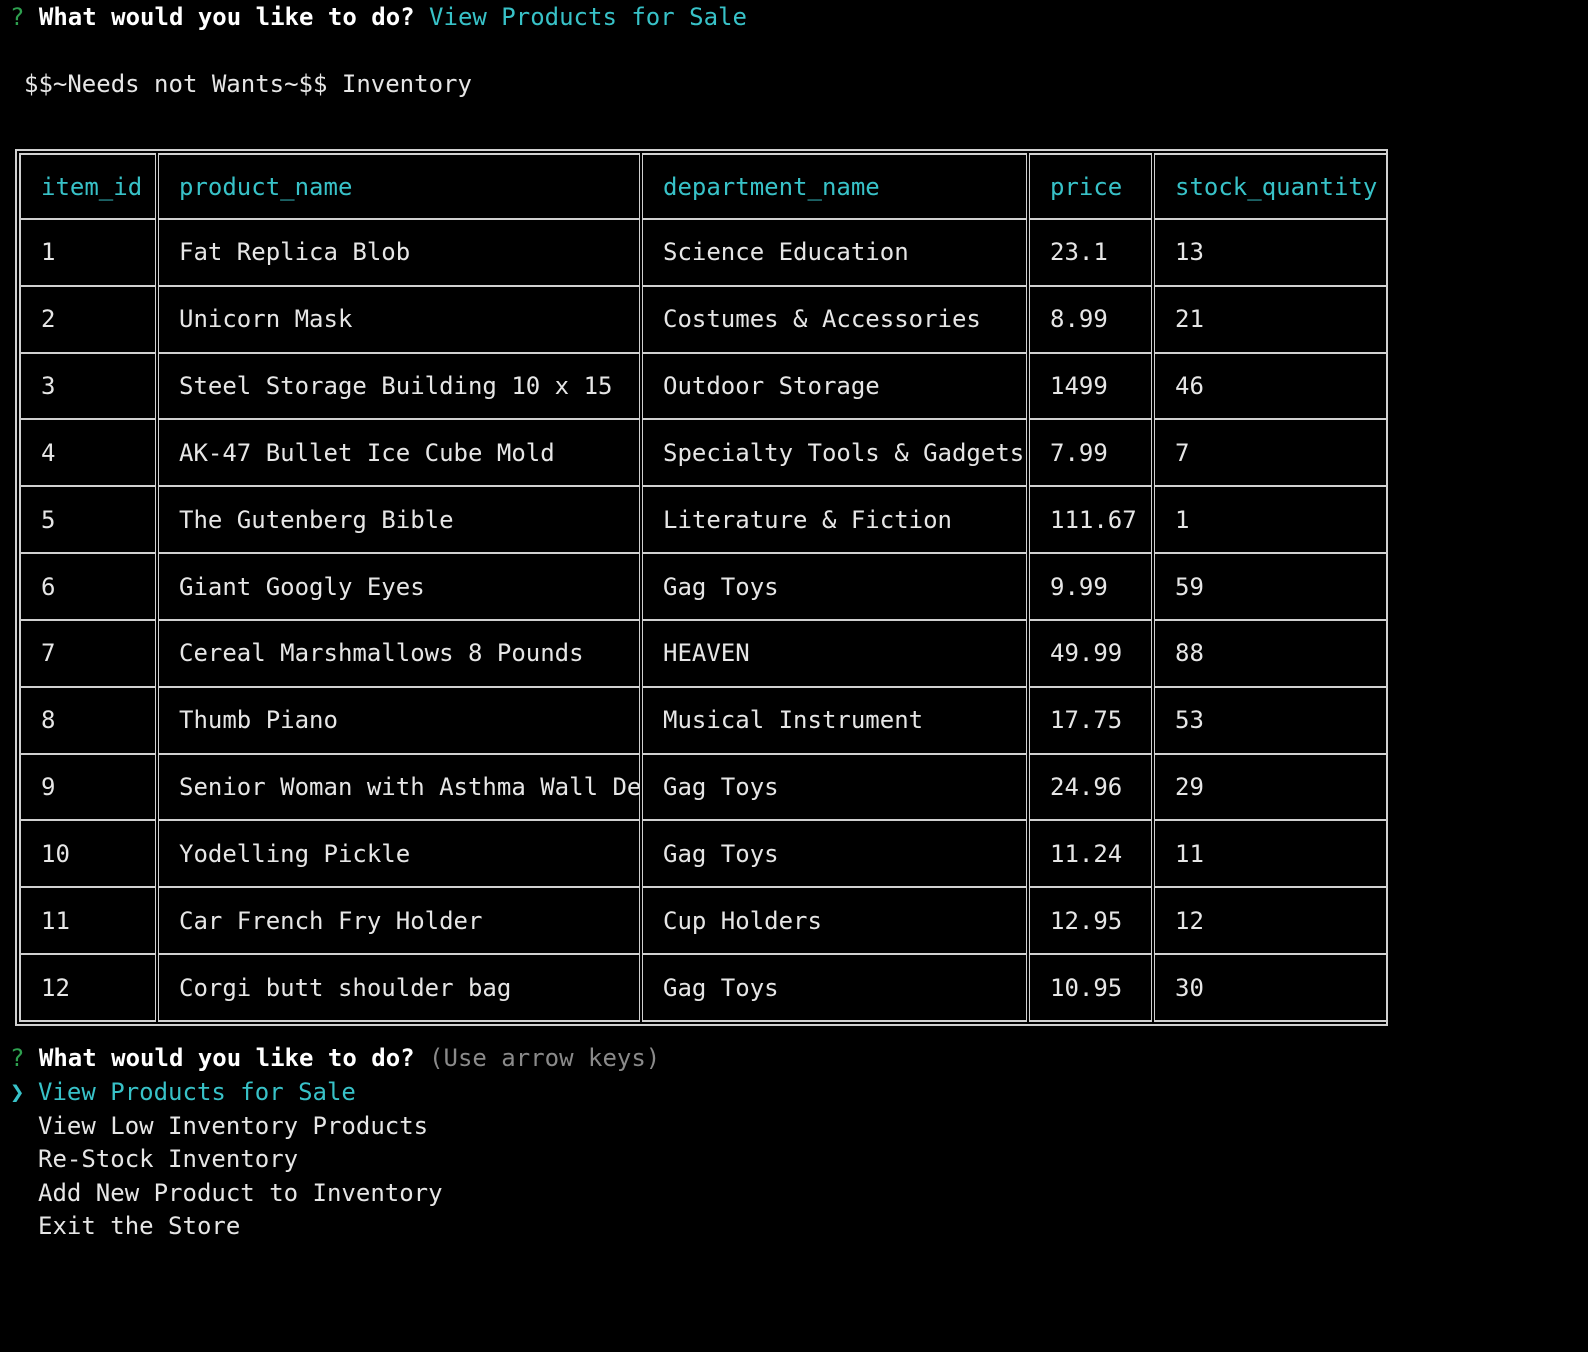  What do you see at coordinates (88, 653) in the screenshot?
I see `cell-item-id: 7` at bounding box center [88, 653].